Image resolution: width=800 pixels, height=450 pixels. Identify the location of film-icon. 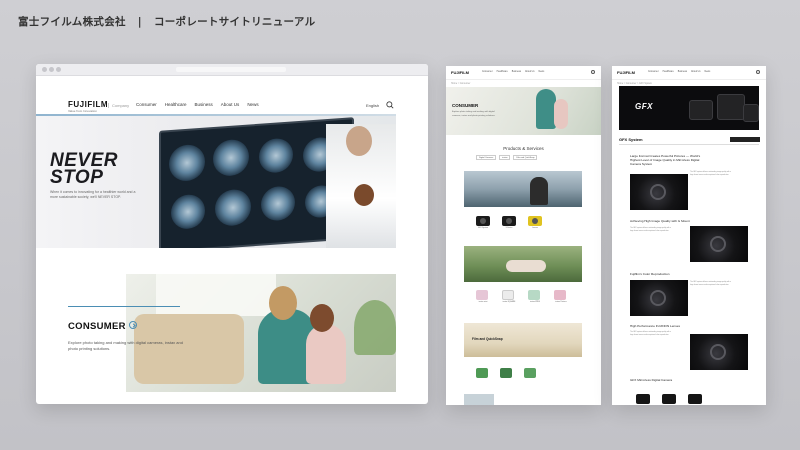
(506, 373).